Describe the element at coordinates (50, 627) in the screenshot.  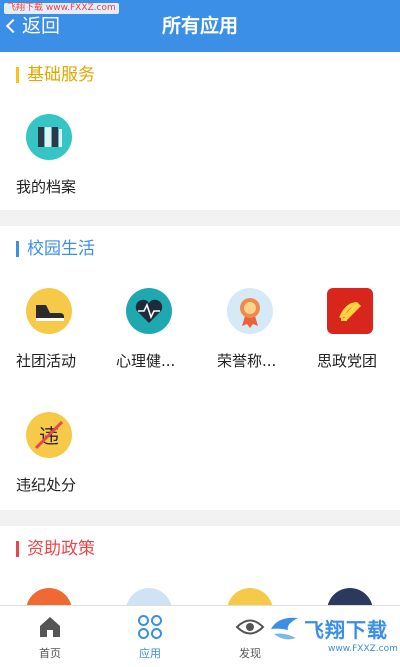
I see `home-icon` at that location.